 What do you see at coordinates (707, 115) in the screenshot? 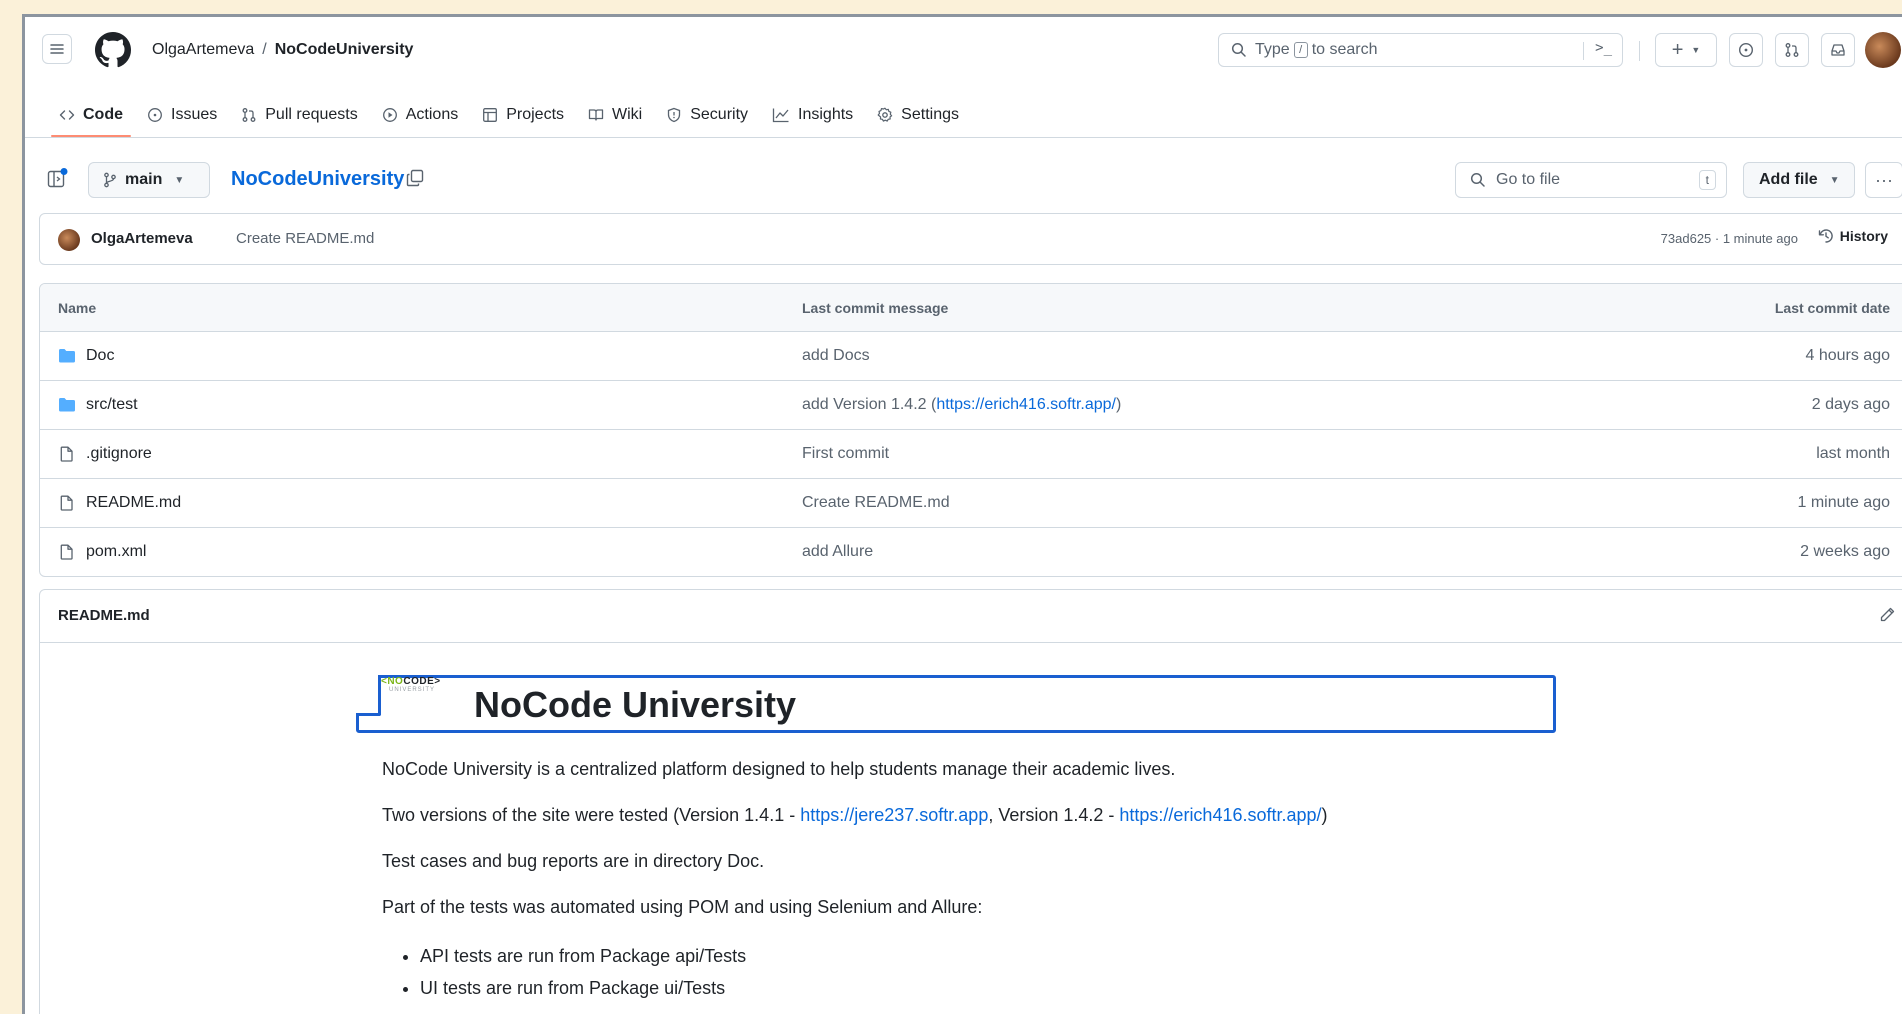
I see `tab-security: Security` at bounding box center [707, 115].